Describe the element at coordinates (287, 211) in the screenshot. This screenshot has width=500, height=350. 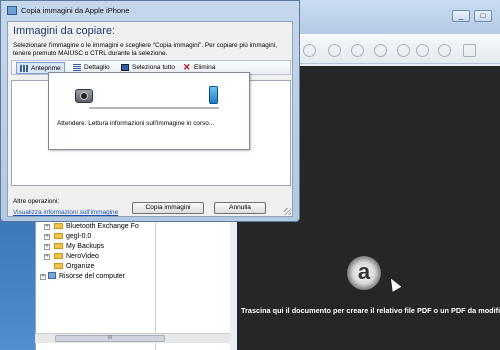
I see `resize-grip` at that location.